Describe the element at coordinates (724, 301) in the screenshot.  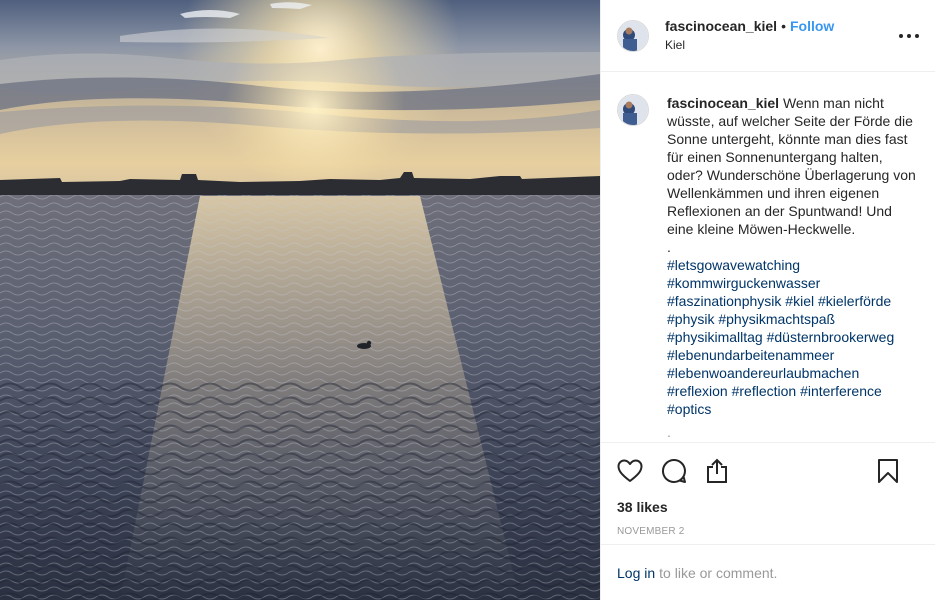
I see `hashtag: #faszinationphysik` at that location.